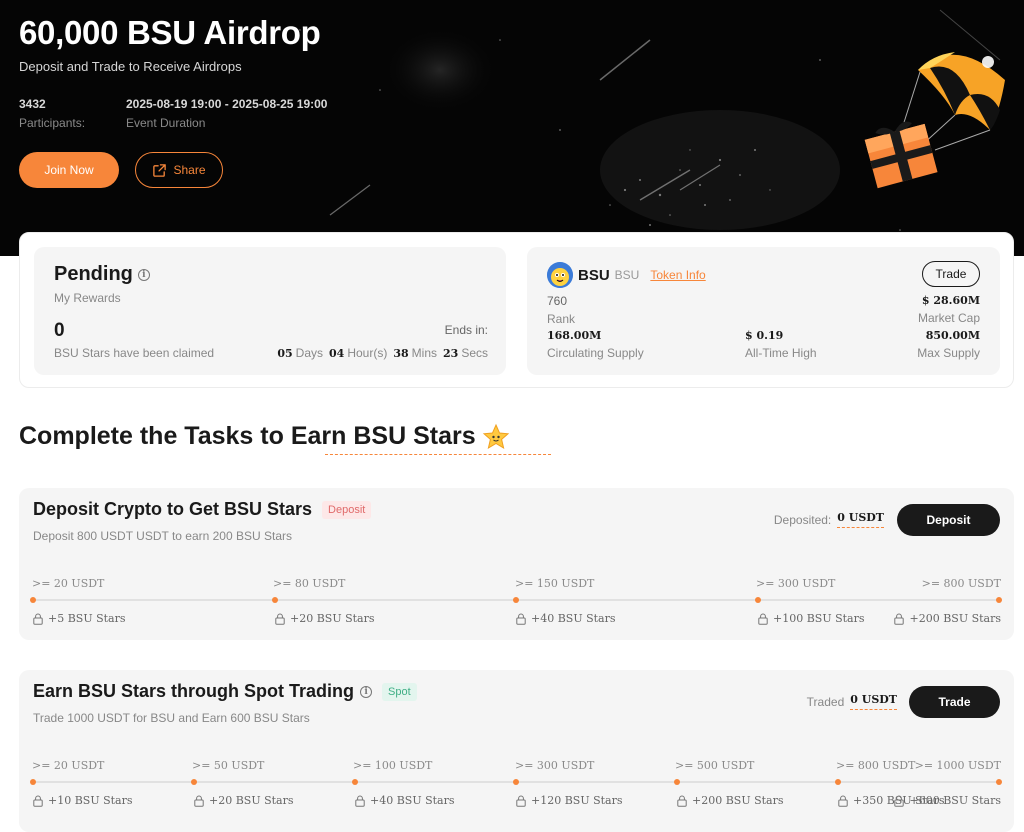  I want to click on event-duration-label: Event Duration, so click(166, 123).